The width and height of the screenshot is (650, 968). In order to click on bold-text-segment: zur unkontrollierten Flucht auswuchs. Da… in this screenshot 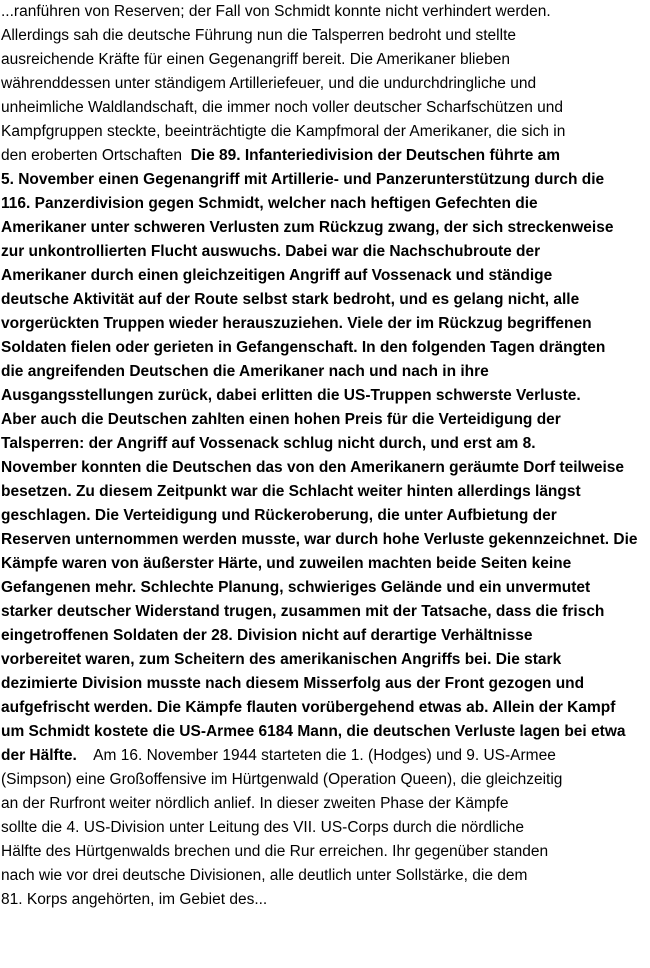, I will do `click(271, 251)`.